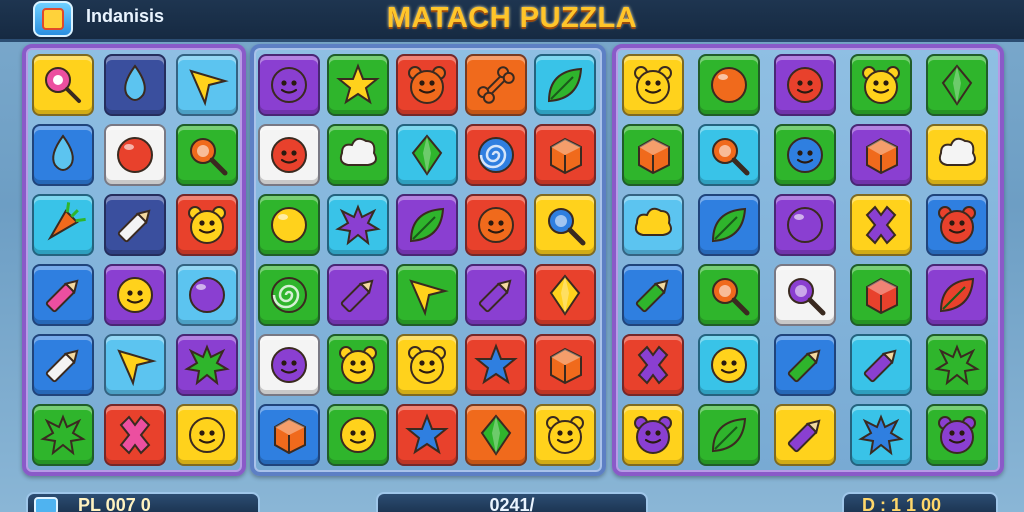  I want to click on swirl-icon, so click(289, 295).